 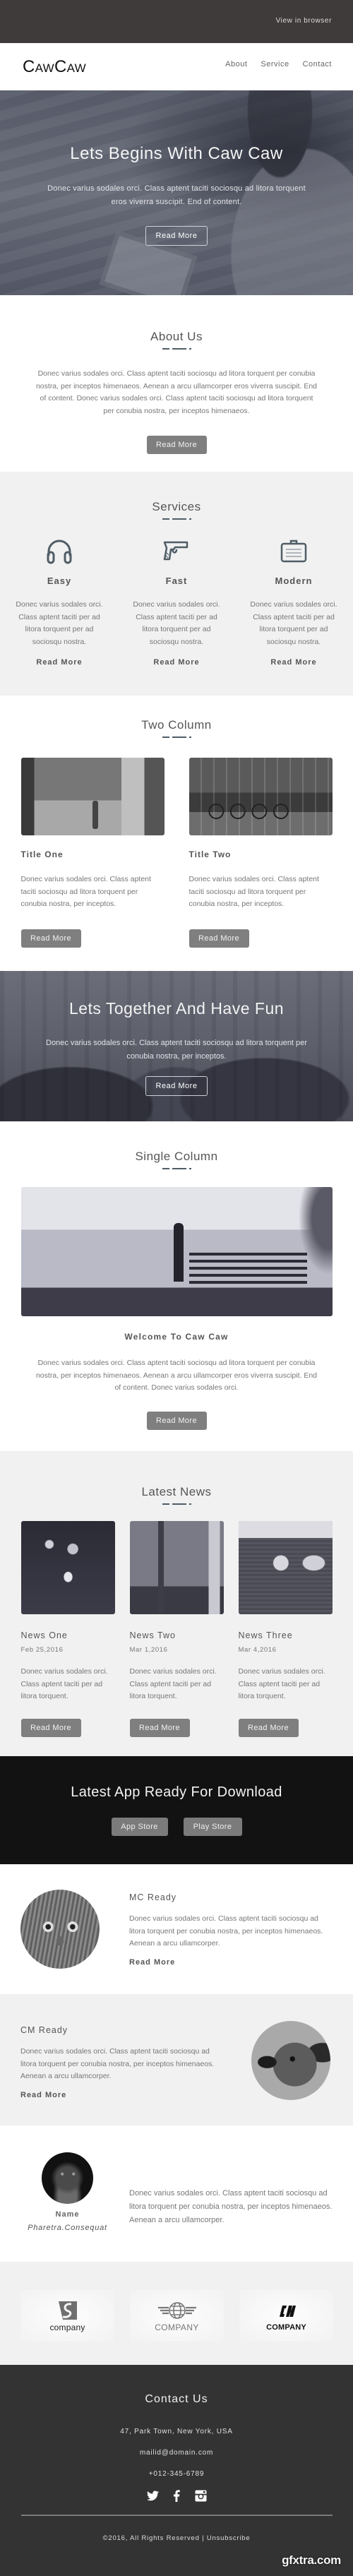 What do you see at coordinates (152, 2496) in the screenshot?
I see `twitter-icon` at bounding box center [152, 2496].